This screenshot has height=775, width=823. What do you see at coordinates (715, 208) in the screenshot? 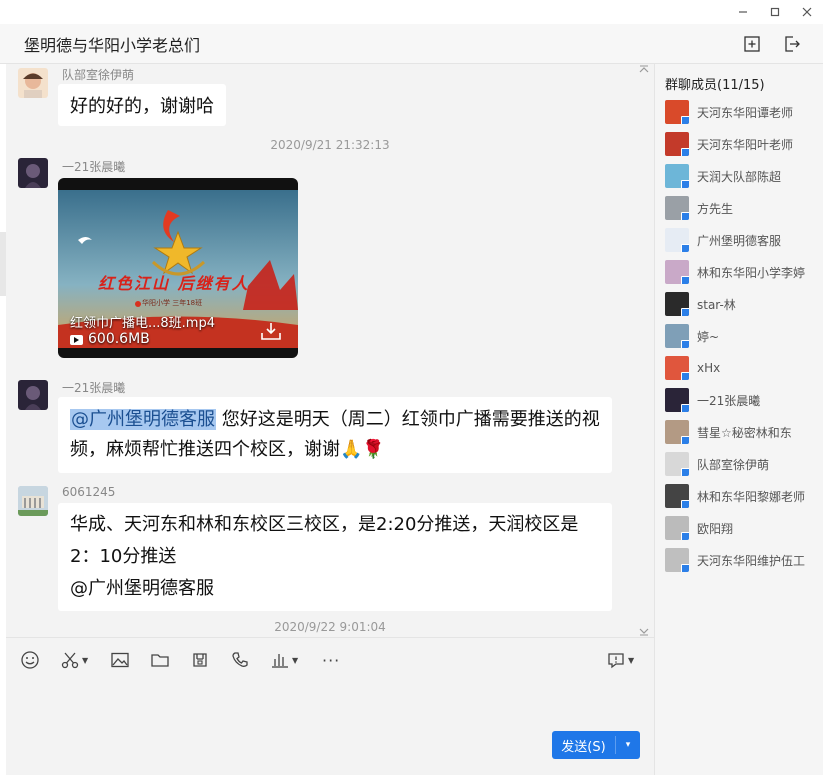
I see `member-name: 方先生` at bounding box center [715, 208].